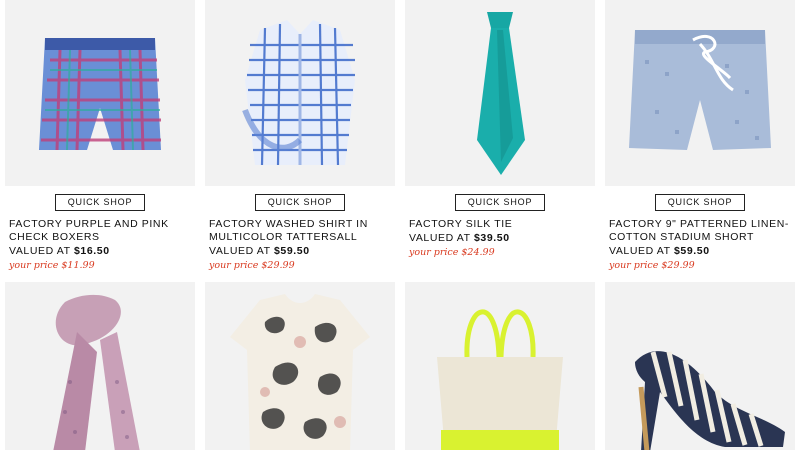  Describe the element at coordinates (300, 372) in the screenshot. I see `floral-top-icon` at that location.